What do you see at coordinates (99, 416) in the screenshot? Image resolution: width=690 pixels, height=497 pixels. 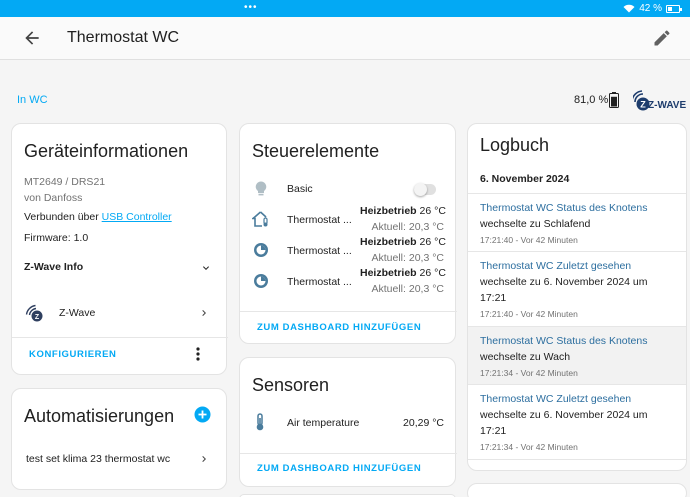 I see `automations-title: Automatisierungen` at bounding box center [99, 416].